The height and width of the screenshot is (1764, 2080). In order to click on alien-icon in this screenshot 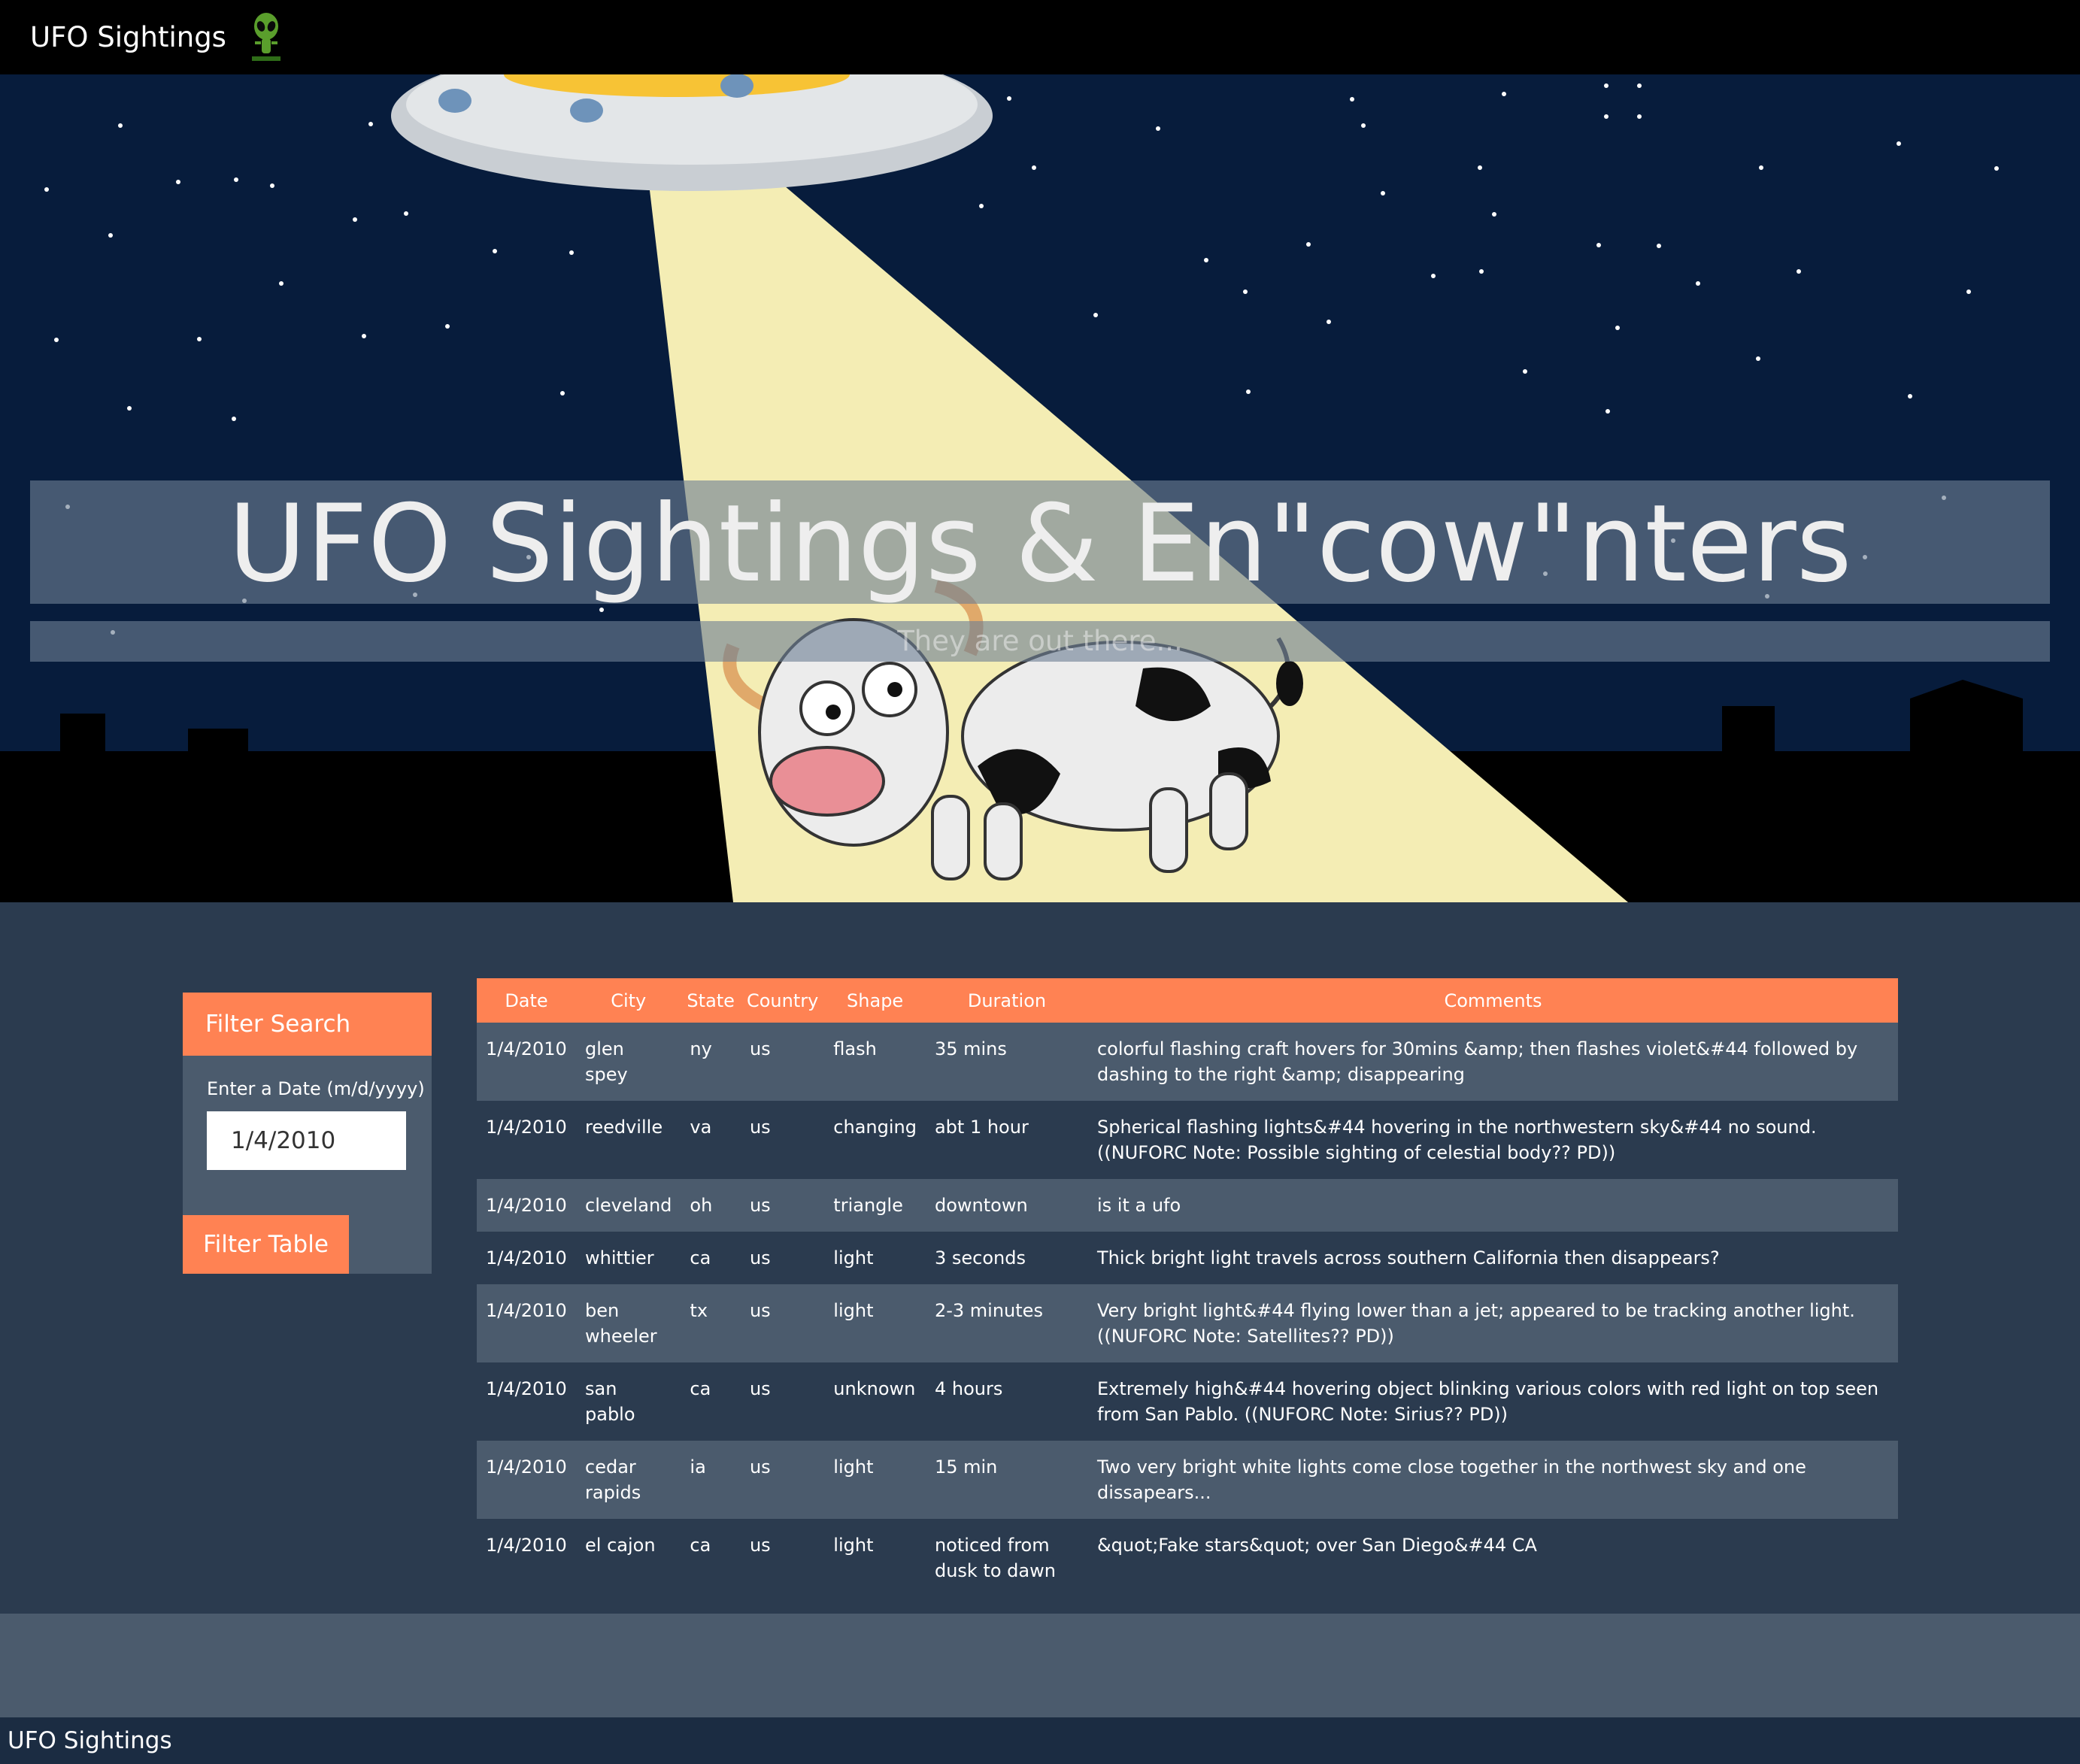, I will do `click(265, 36)`.